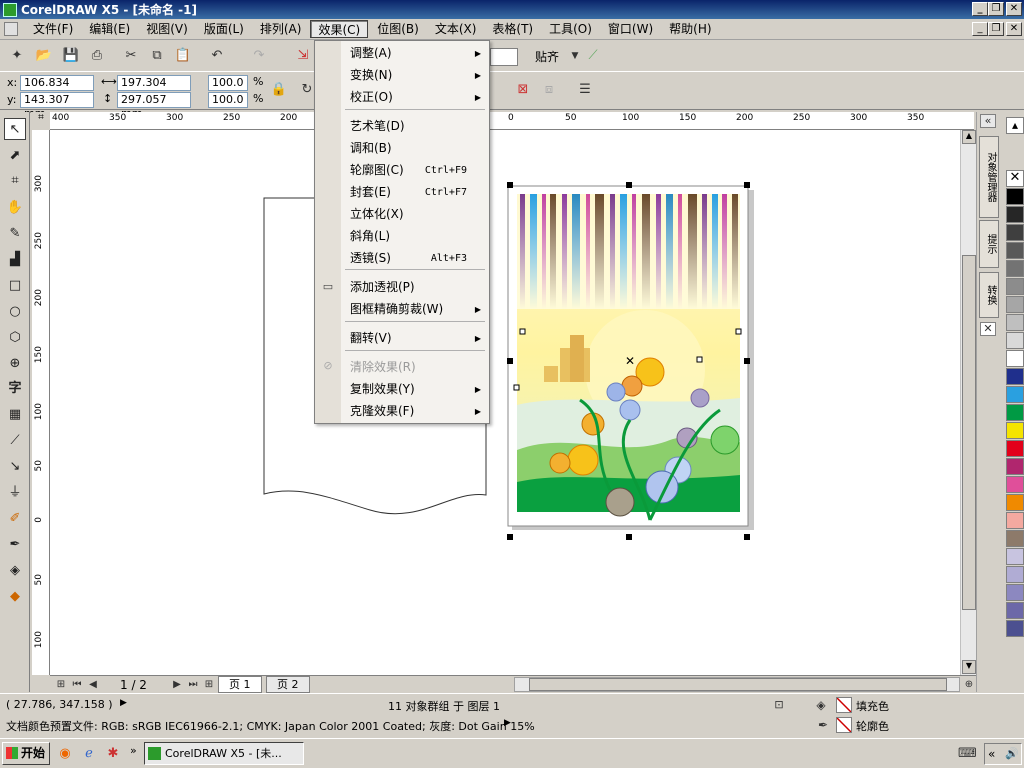 This screenshot has height=768, width=1024. I want to click on menu-item-blend: 调和(B), so click(417, 148).